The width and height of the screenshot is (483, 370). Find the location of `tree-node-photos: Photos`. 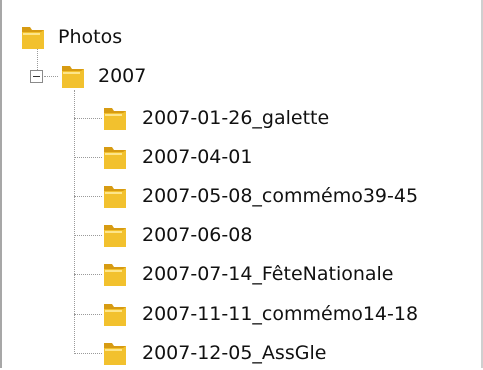

tree-node-photos: Photos is located at coordinates (120, 37).